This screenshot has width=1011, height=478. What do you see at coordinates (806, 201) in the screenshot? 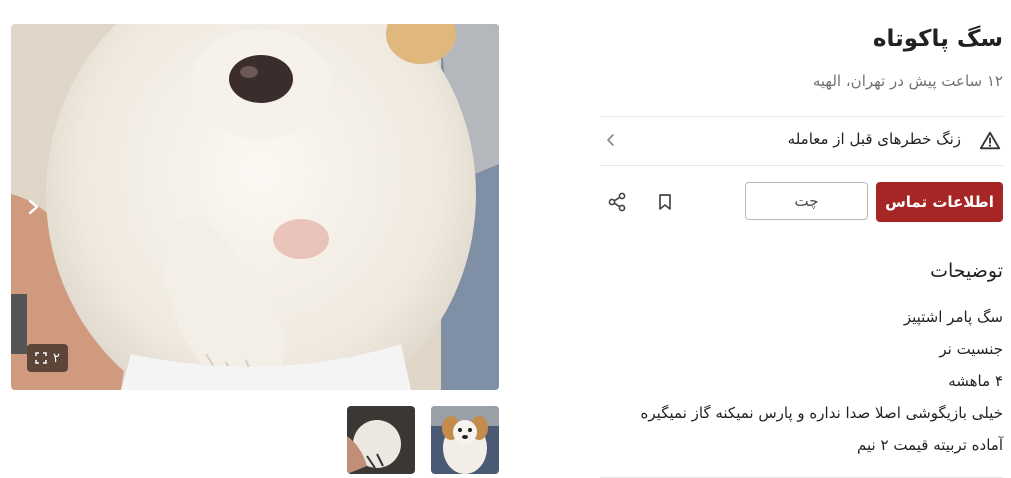
I see `chat-button: چت` at bounding box center [806, 201].